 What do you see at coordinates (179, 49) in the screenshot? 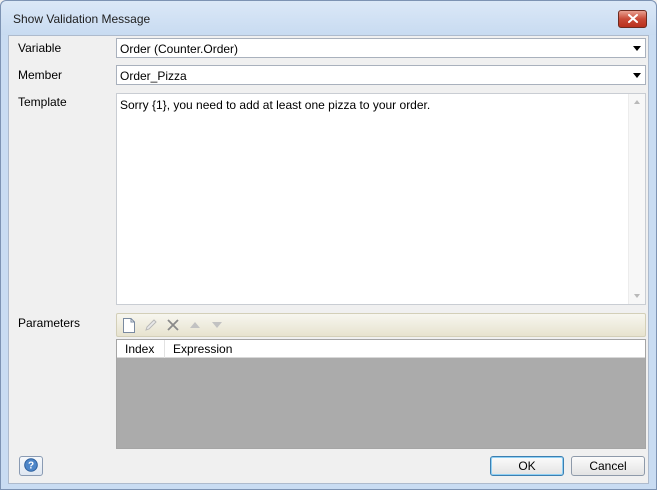
I see `variable-dropdown-value: Order (Counter.Order)` at bounding box center [179, 49].